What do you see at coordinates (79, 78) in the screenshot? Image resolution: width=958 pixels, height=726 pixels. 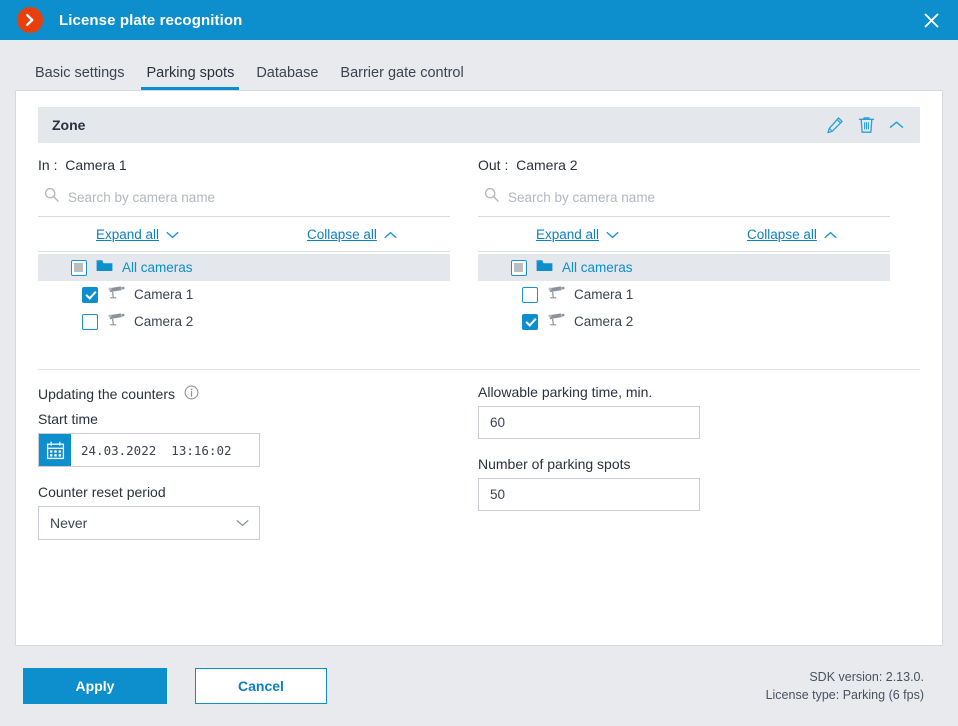 I see `tab-basic-settings: Basic settings` at bounding box center [79, 78].